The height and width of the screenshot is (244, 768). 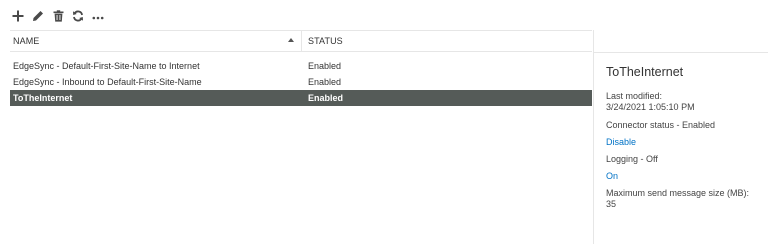 I want to click on add-button, so click(x=18, y=16).